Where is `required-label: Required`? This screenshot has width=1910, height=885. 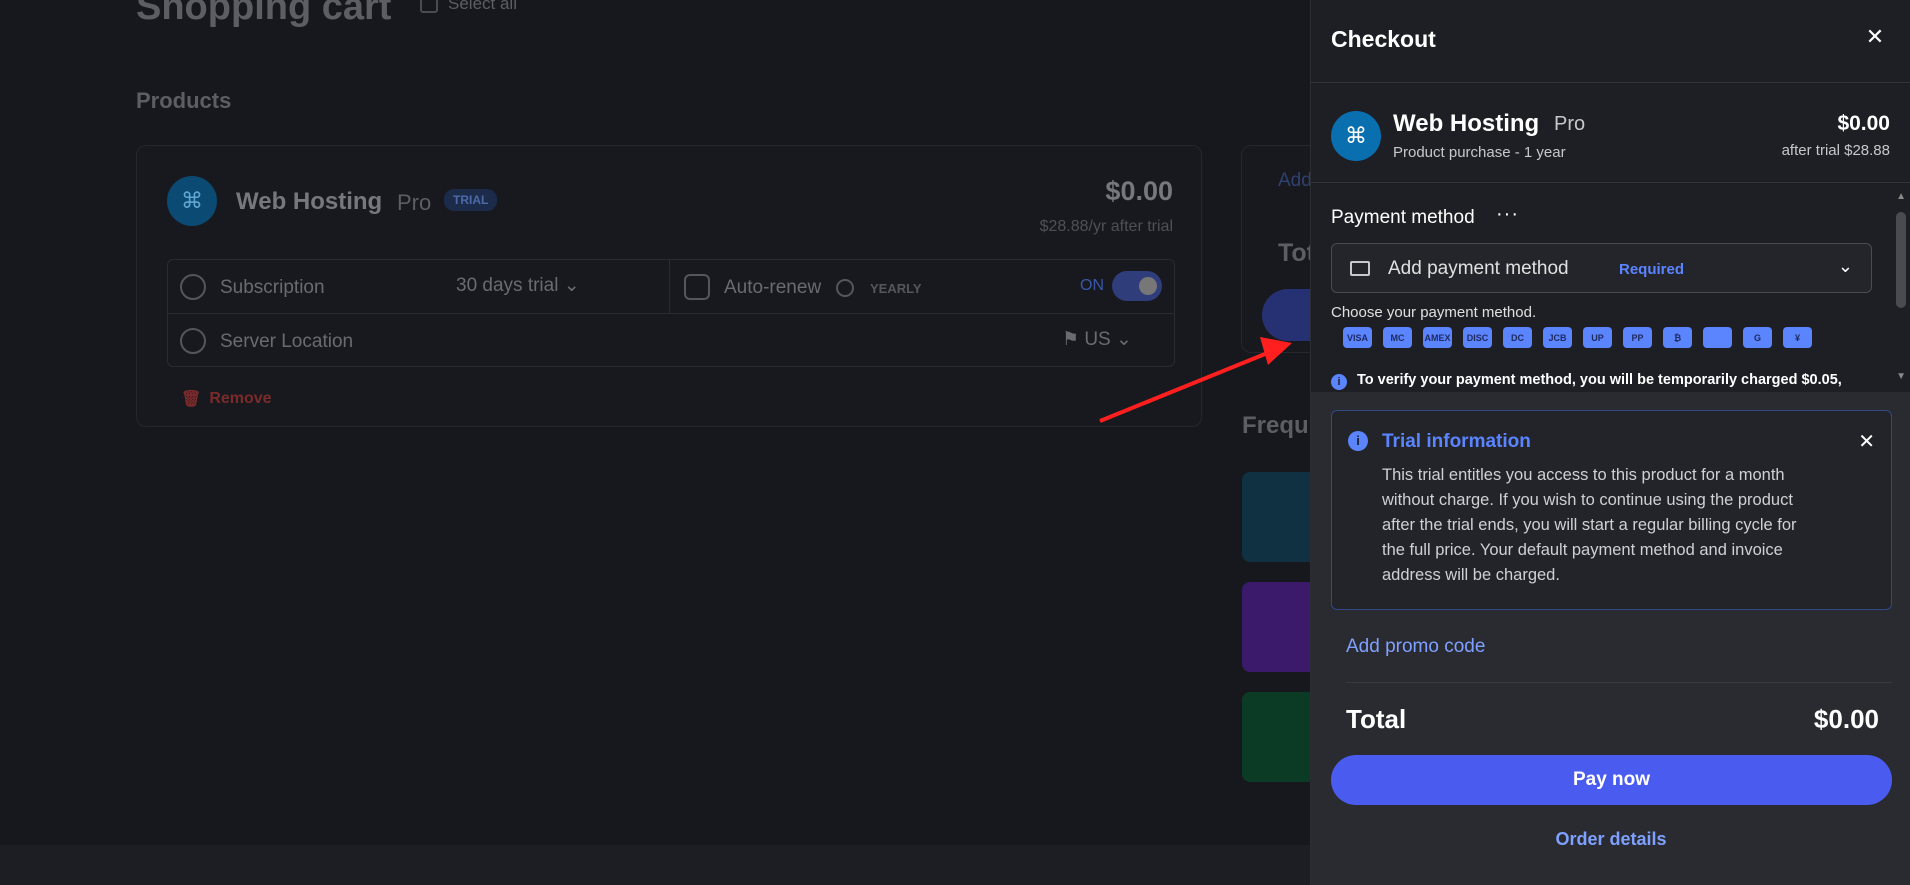
required-label: Required is located at coordinates (1652, 269).